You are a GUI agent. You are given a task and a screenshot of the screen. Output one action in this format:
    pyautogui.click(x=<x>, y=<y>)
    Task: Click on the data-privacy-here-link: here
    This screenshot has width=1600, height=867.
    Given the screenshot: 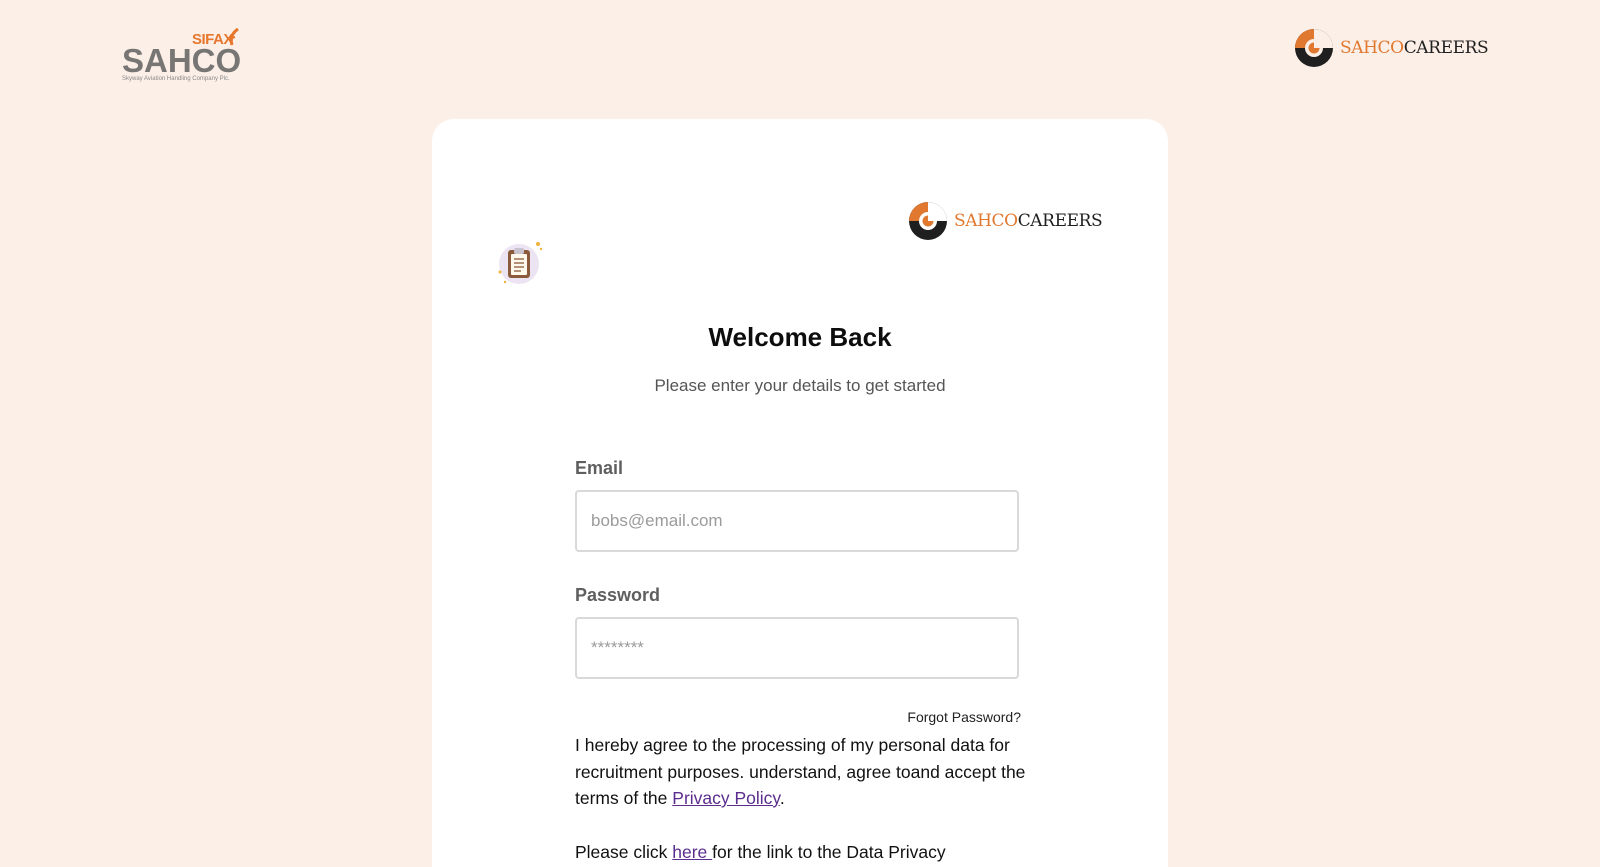 What is the action you would take?
    pyautogui.click(x=692, y=852)
    